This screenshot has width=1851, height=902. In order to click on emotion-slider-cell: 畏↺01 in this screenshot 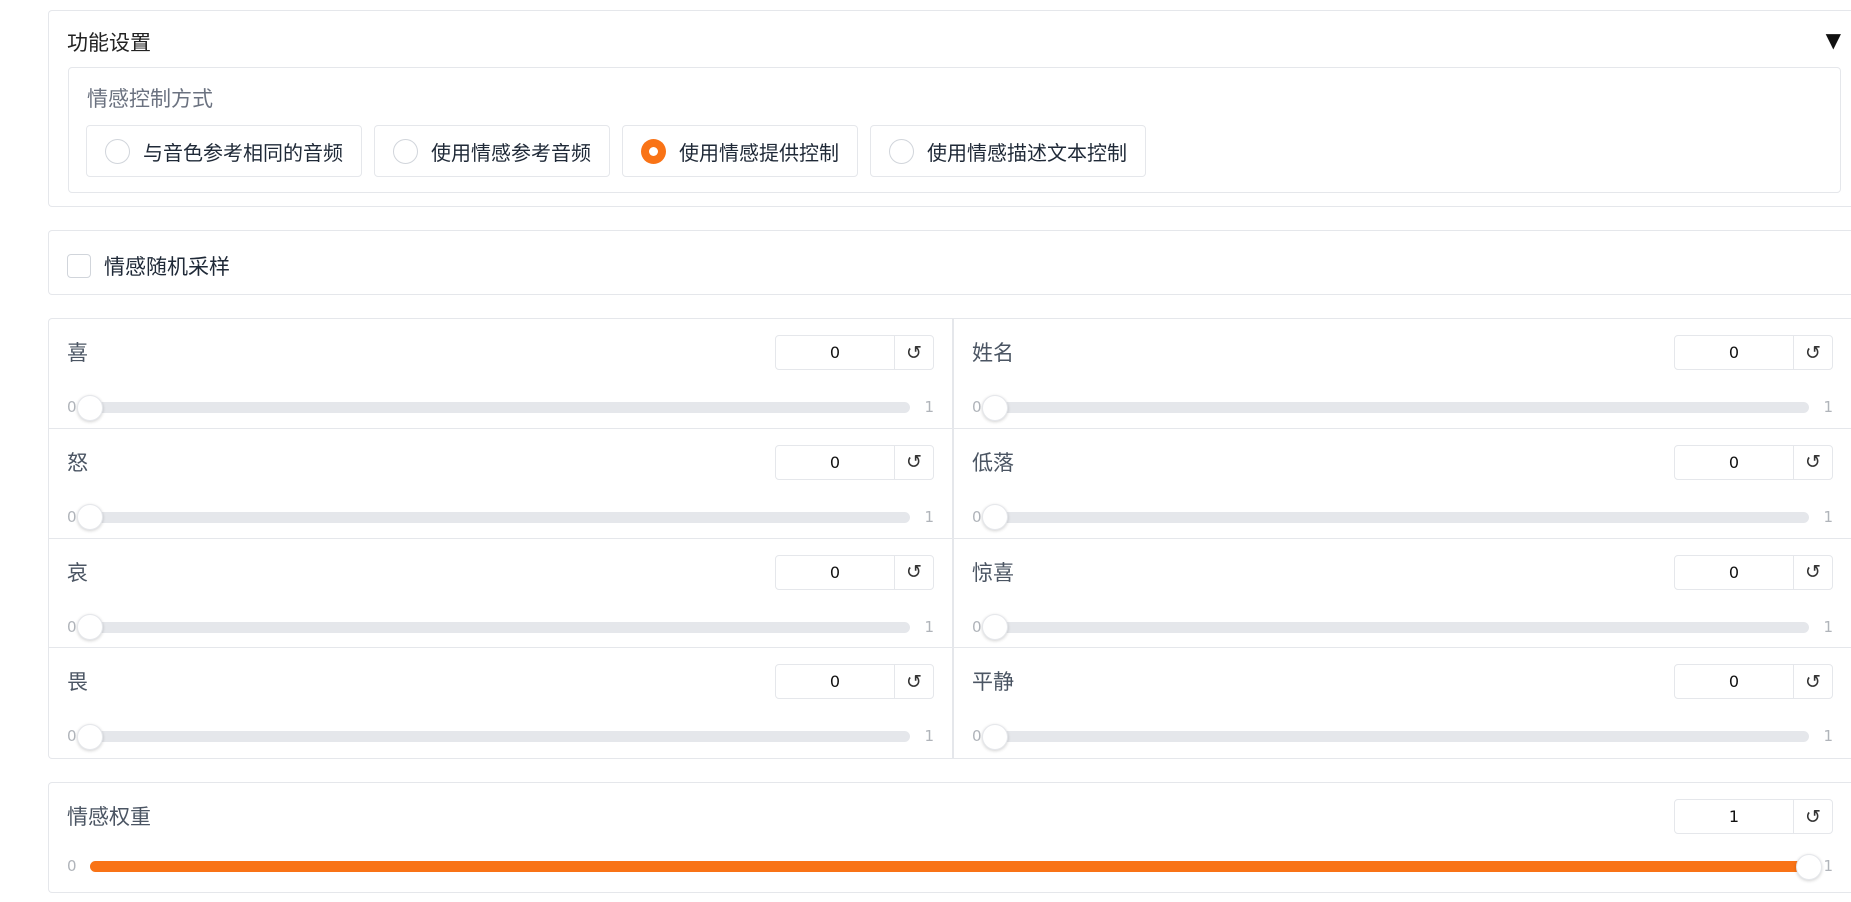, I will do `click(501, 703)`.